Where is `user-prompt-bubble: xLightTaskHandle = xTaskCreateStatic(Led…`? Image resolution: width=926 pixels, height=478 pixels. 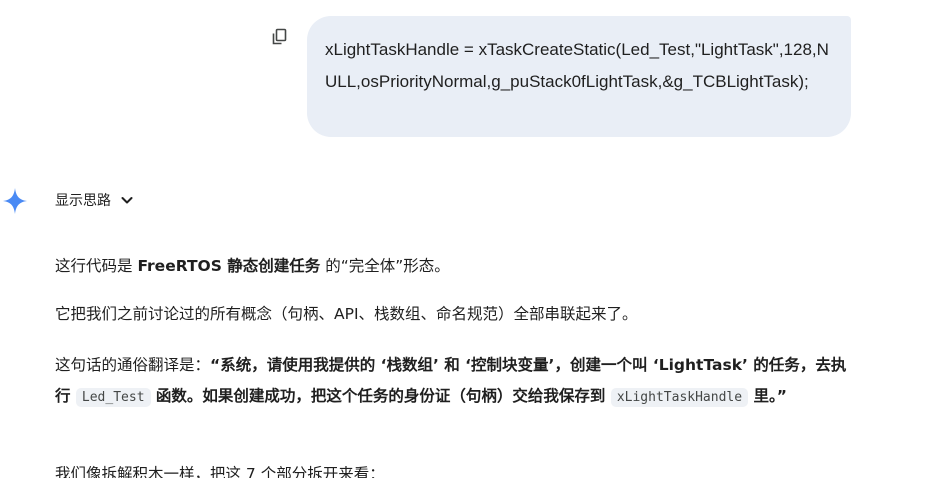
user-prompt-bubble: xLightTaskHandle = xTaskCreateStatic(Led… is located at coordinates (579, 76).